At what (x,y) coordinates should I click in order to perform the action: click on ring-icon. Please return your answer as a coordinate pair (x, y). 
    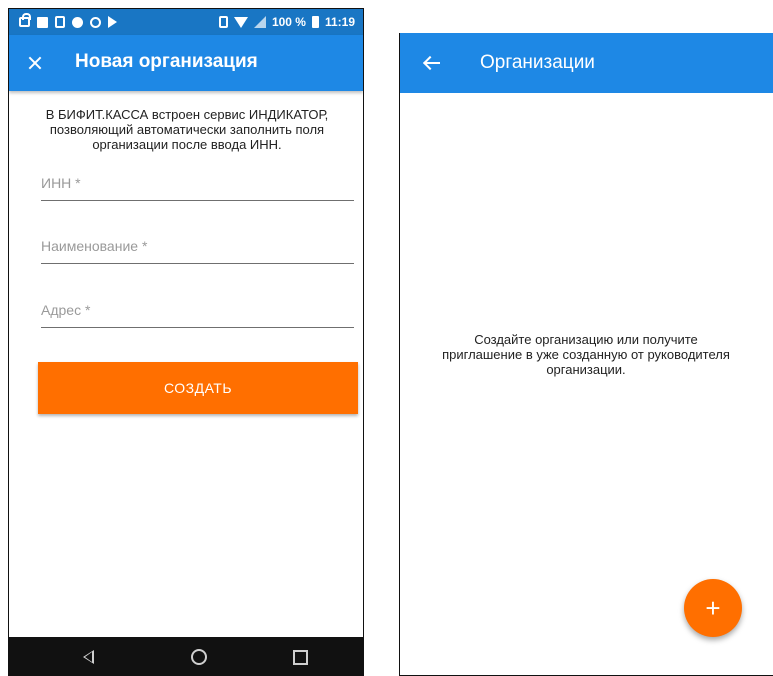
    Looking at the image, I should click on (95, 22).